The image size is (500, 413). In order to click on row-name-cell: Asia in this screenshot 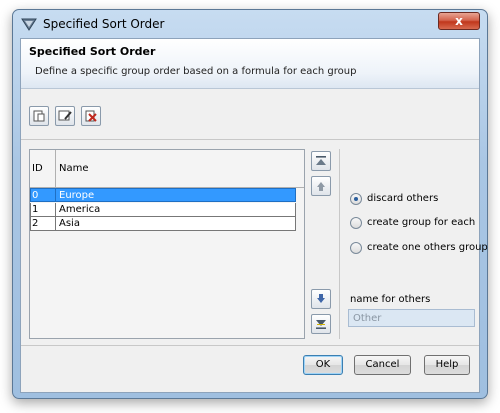, I will do `click(69, 223)`.